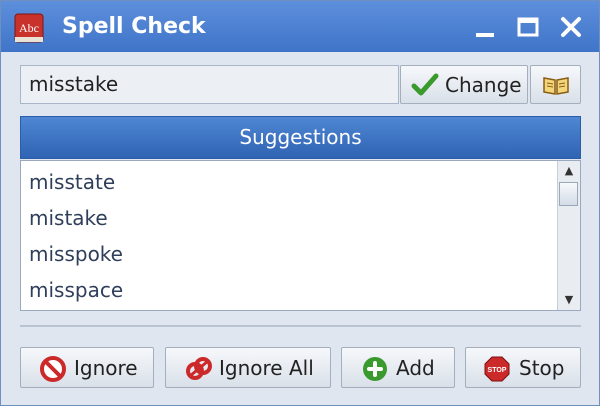 This screenshot has width=600, height=406. What do you see at coordinates (569, 300) in the screenshot?
I see `scroll-down-icon: ▼` at bounding box center [569, 300].